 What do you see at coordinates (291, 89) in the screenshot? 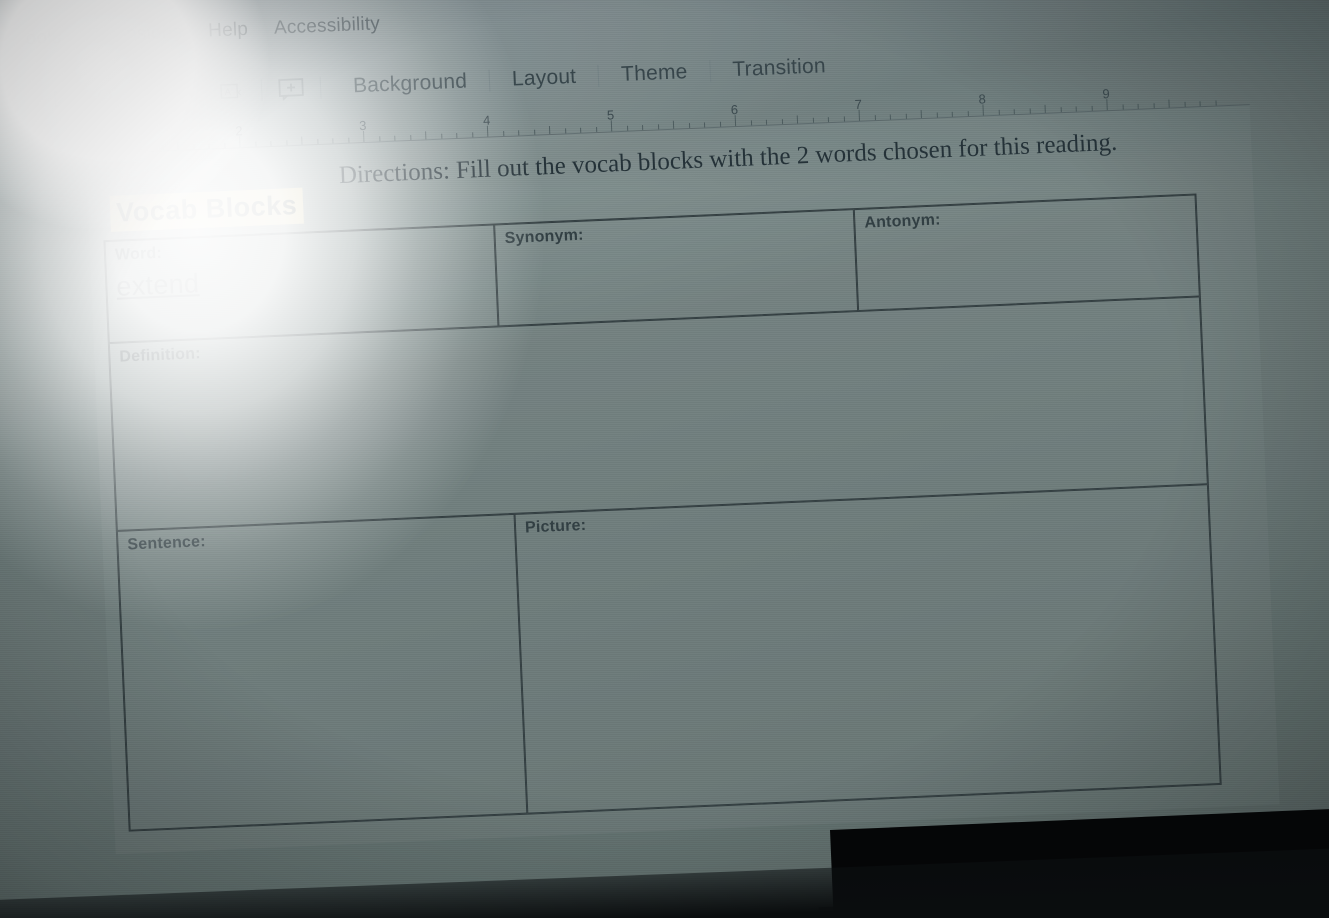
I see `add-comment-icon` at bounding box center [291, 89].